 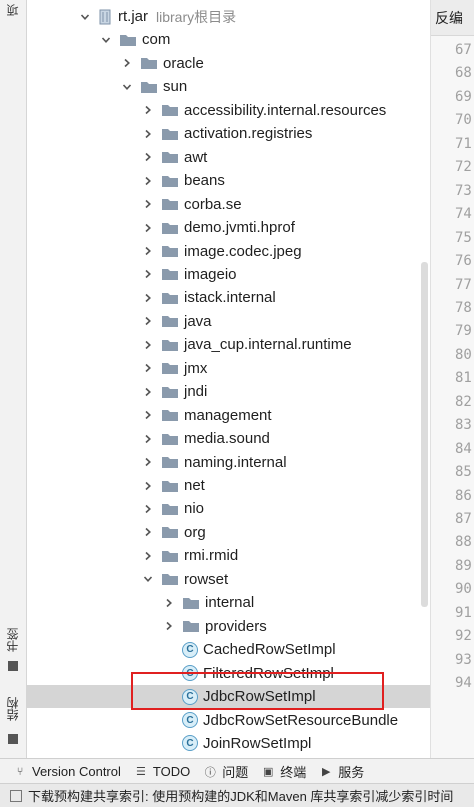 I want to click on tree-folder-item: corba.se, so click(x=228, y=204).